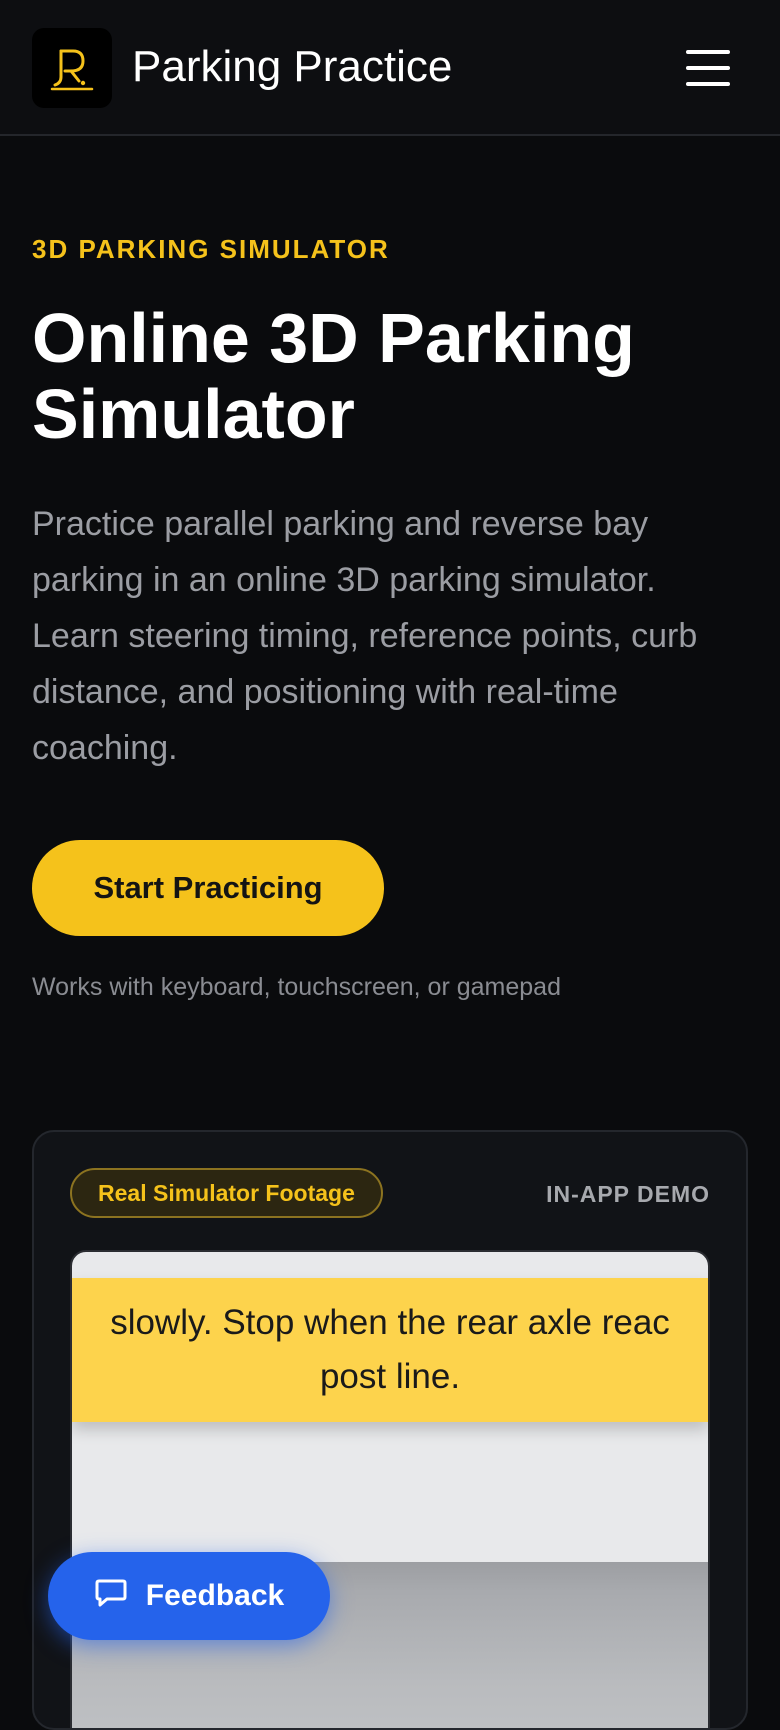 This screenshot has width=780, height=1730. Describe the element at coordinates (390, 1322) in the screenshot. I see `coaching-text-line-1: slowly. Stop when the rear axle reac` at that location.